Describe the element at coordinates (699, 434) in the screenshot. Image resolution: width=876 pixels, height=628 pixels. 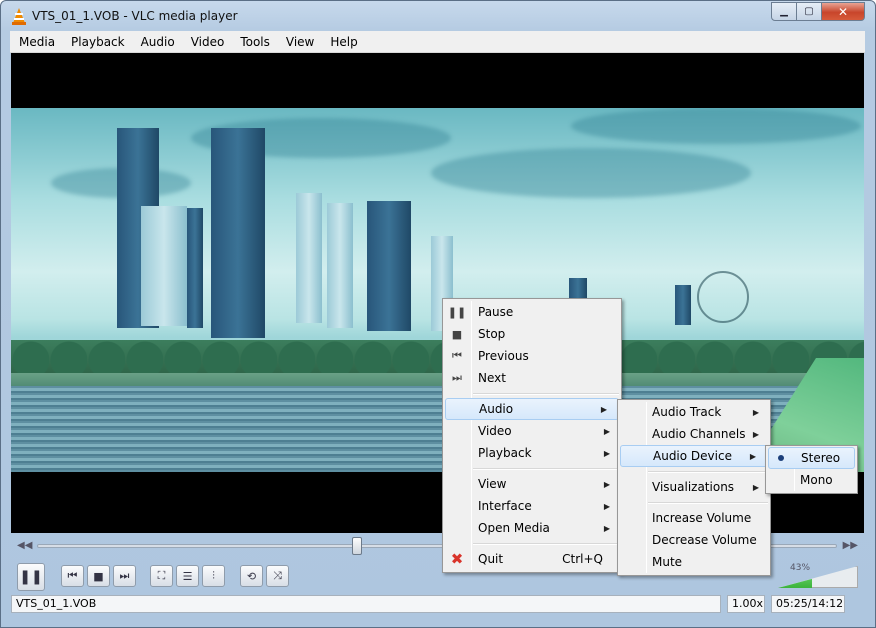
I see `audio-channels-label: Audio Channels` at that location.